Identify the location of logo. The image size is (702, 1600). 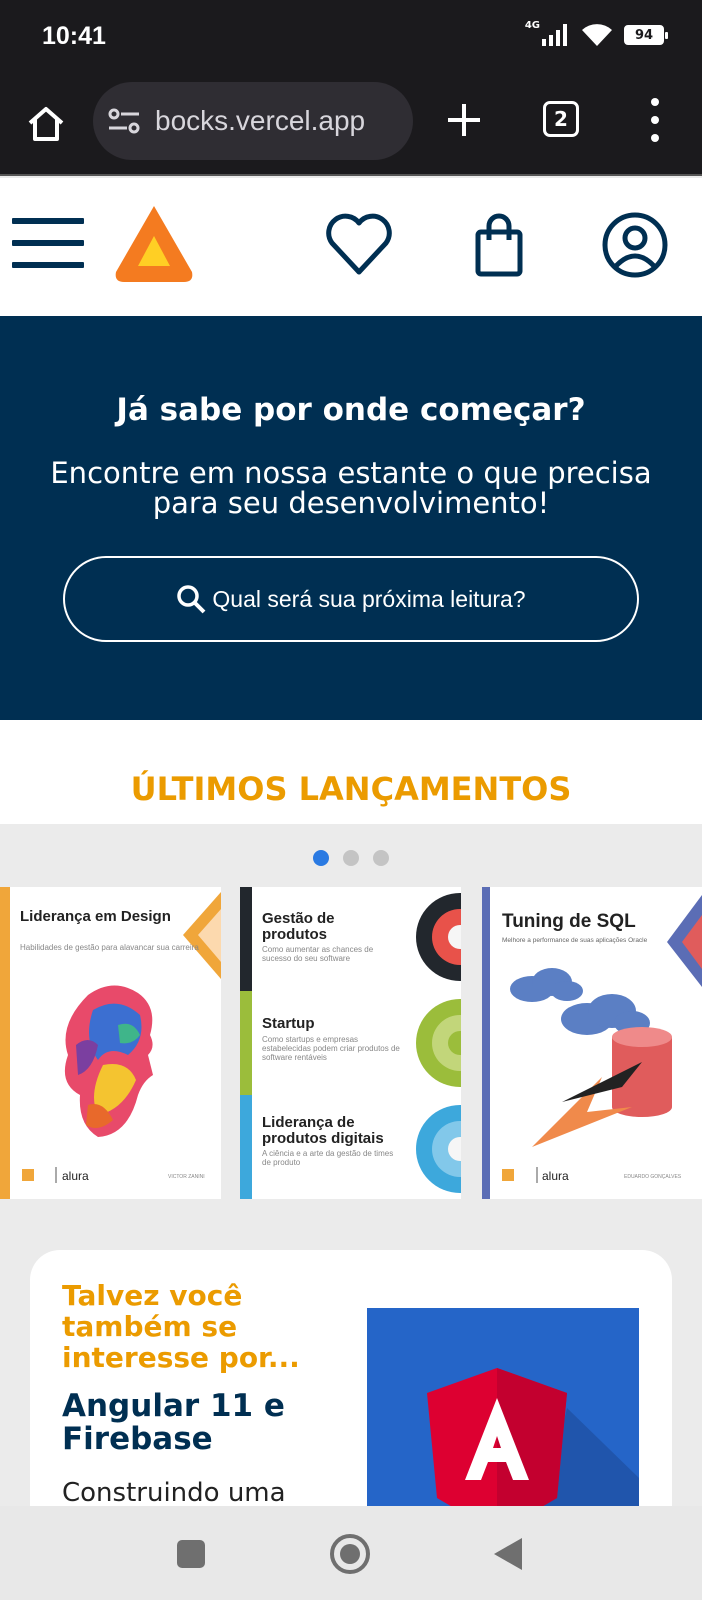
(154, 244).